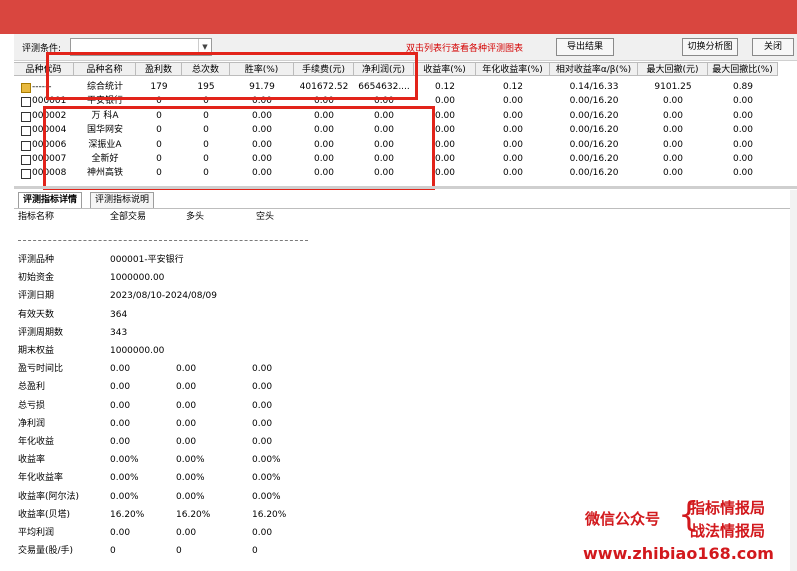 The image size is (797, 571). What do you see at coordinates (32, 405) in the screenshot?
I see `metric-name: 总亏损` at bounding box center [32, 405].